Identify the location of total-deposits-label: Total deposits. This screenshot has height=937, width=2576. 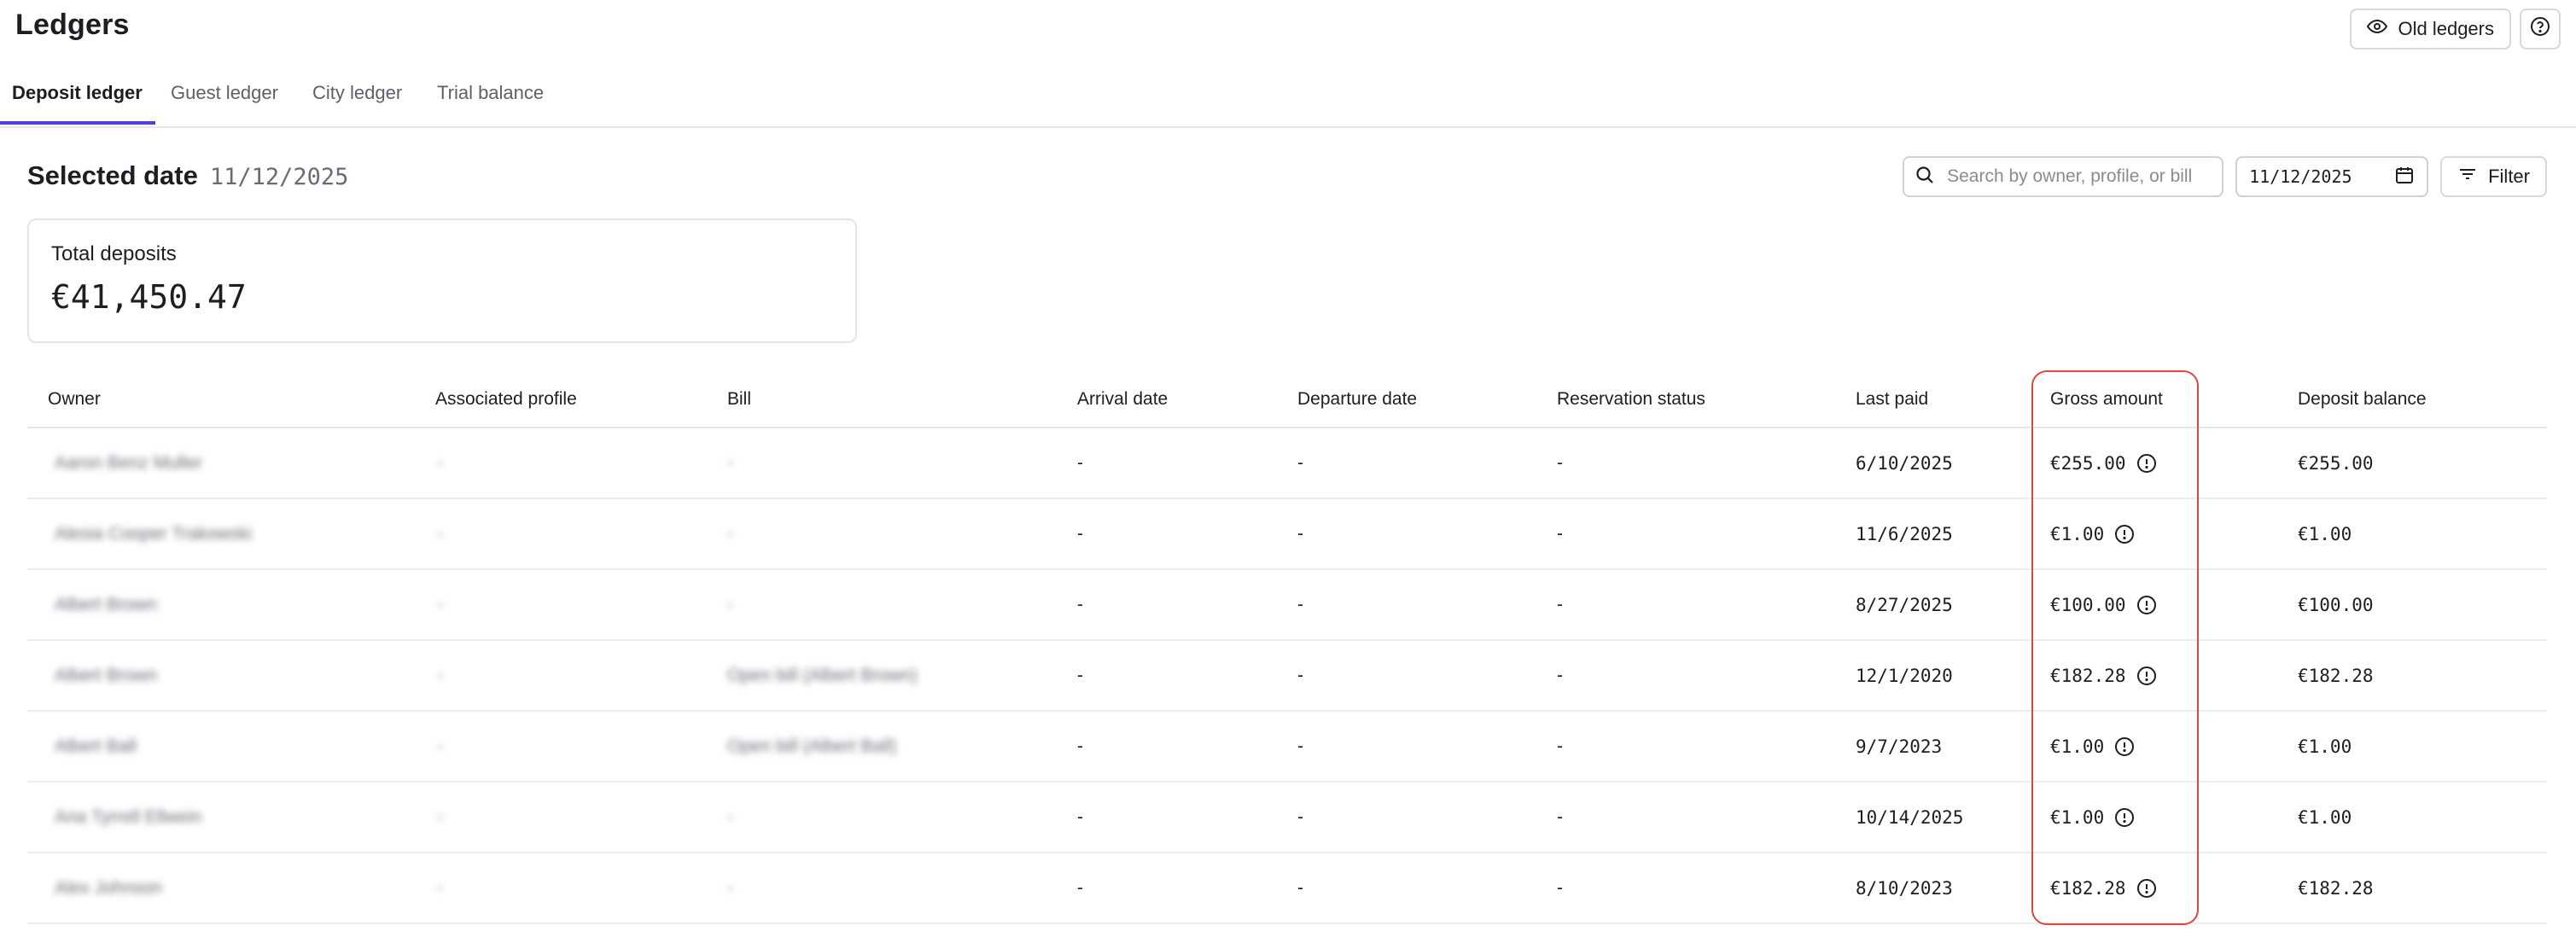
(114, 254).